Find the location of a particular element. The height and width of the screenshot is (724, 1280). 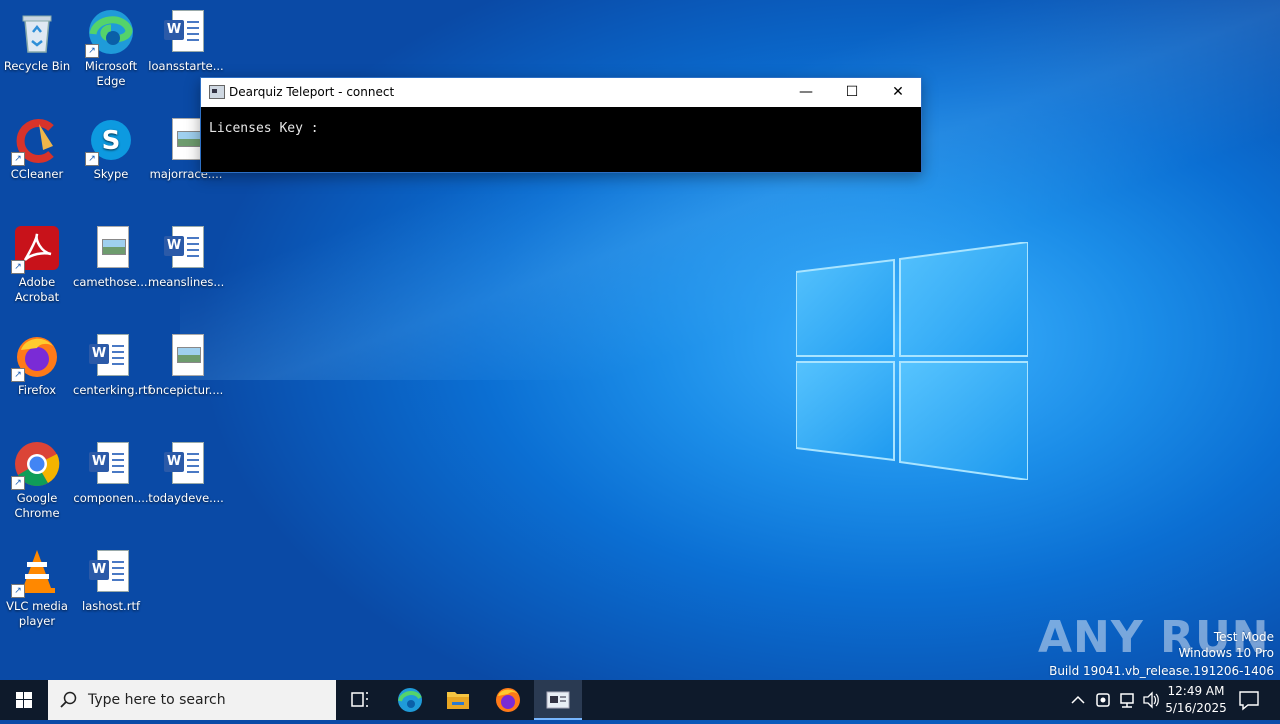

svg-text: S is located at coordinates (111, 141).